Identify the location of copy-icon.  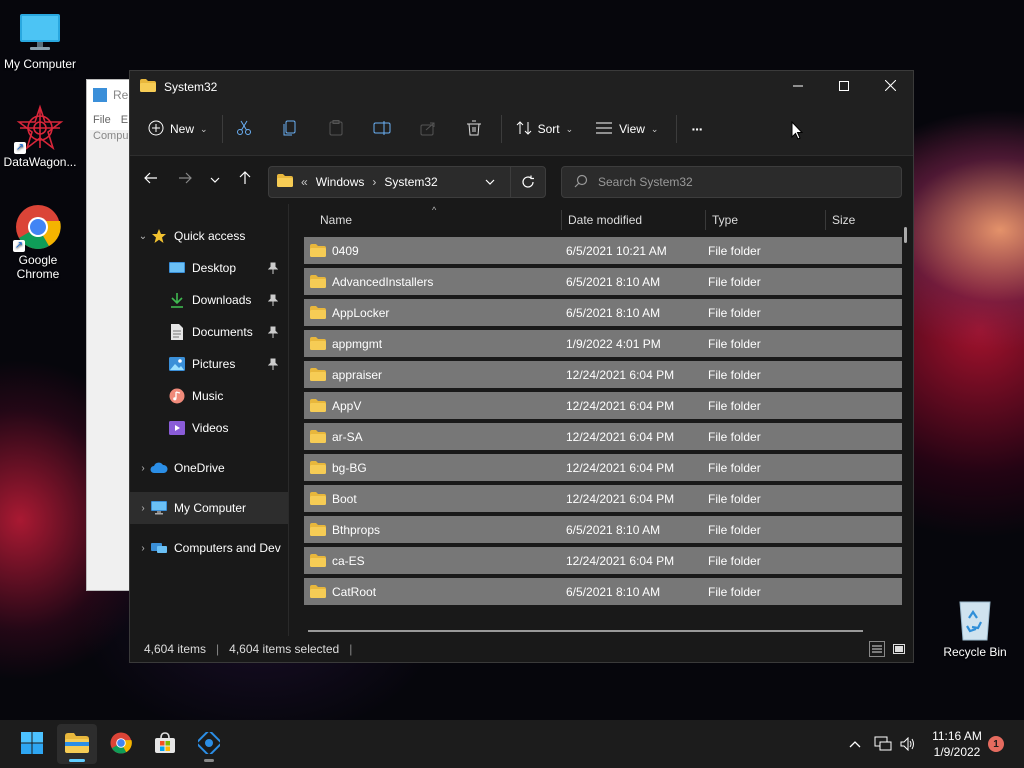
(290, 129).